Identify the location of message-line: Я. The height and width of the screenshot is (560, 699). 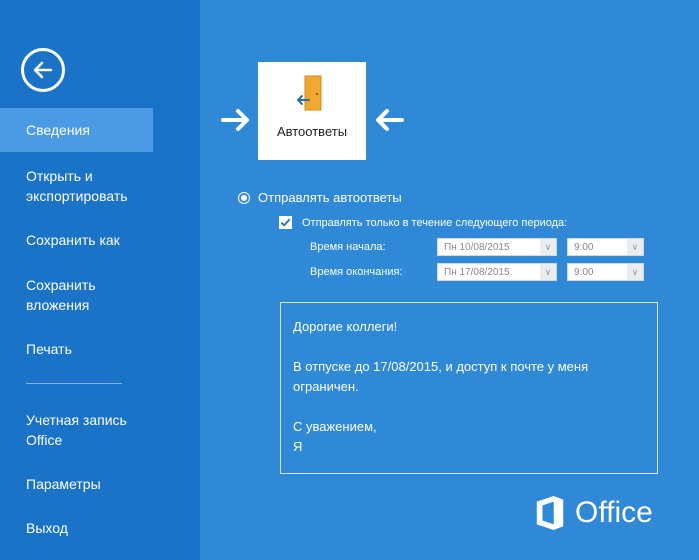
(298, 446).